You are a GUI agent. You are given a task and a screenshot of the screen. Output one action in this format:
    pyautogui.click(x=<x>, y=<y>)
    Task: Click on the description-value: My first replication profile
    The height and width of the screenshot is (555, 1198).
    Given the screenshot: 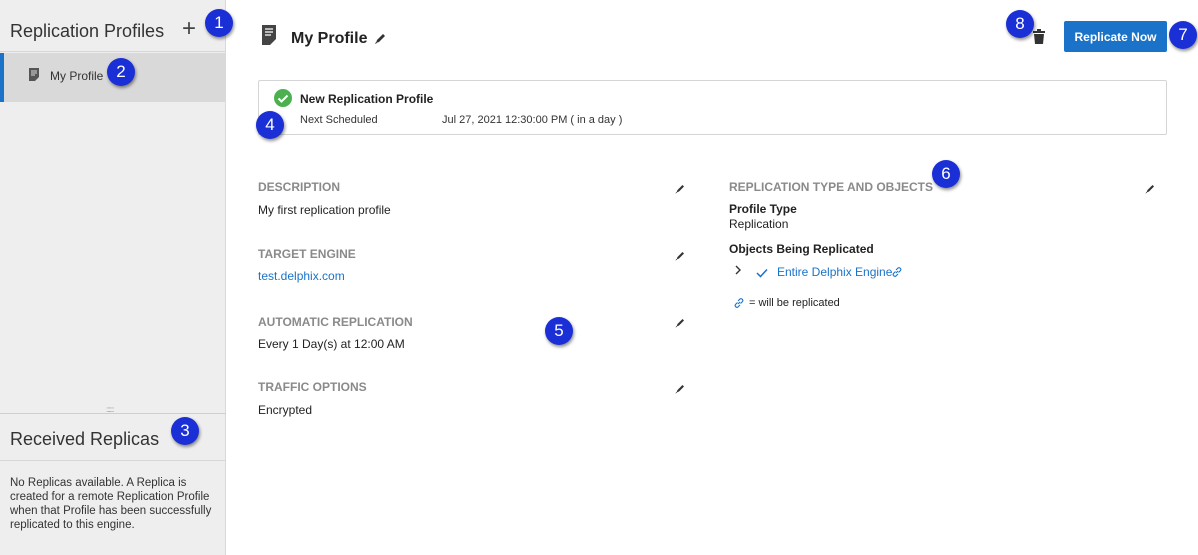 What is the action you would take?
    pyautogui.click(x=324, y=210)
    